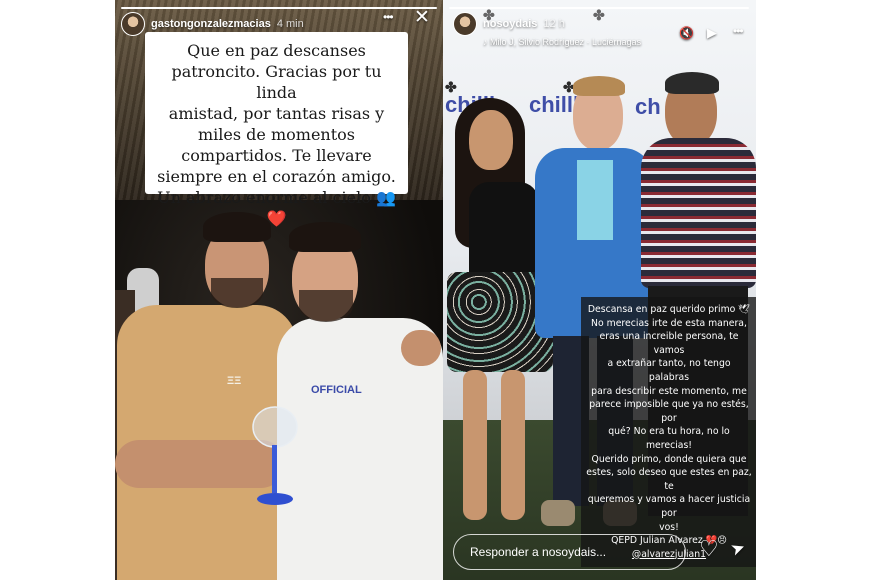 The image size is (870, 580). I want to click on story-music-label: ♪ Milo J, Silvio Rodríguez · Luciérnagas, so click(562, 42).